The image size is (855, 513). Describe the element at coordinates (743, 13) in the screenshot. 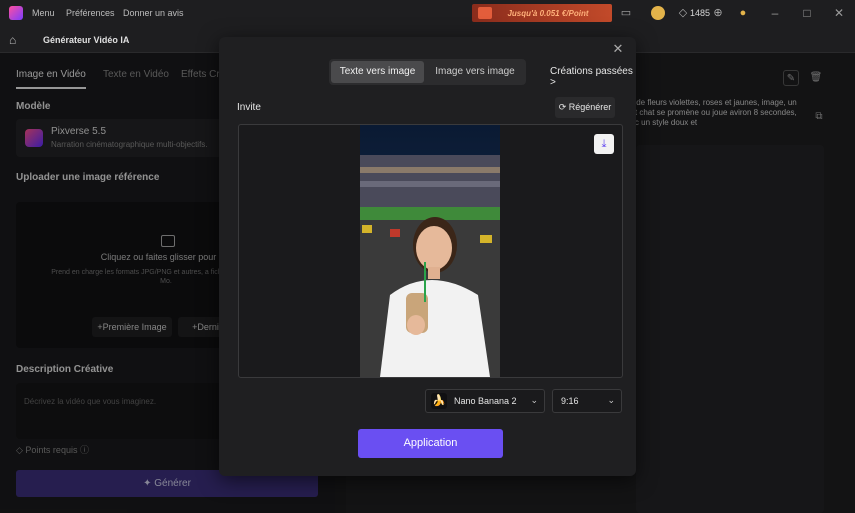

I see `notification-icon: ●` at that location.